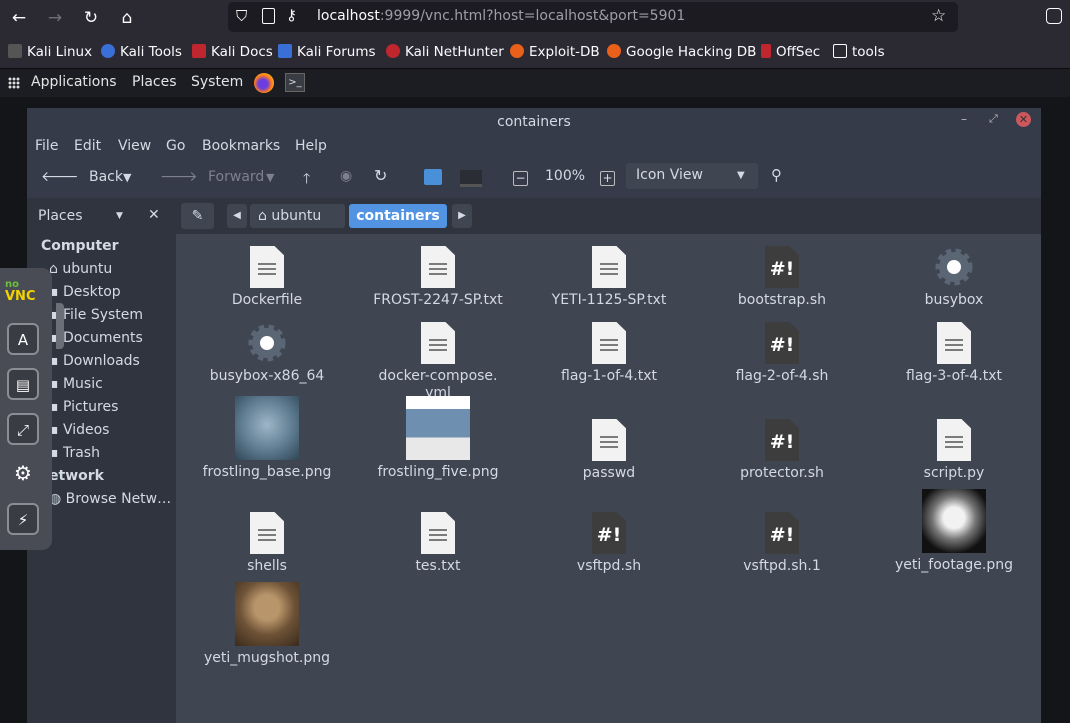 Image resolution: width=1070 pixels, height=723 pixels. Describe the element at coordinates (264, 83) in the screenshot. I see `firefox-icon` at that location.